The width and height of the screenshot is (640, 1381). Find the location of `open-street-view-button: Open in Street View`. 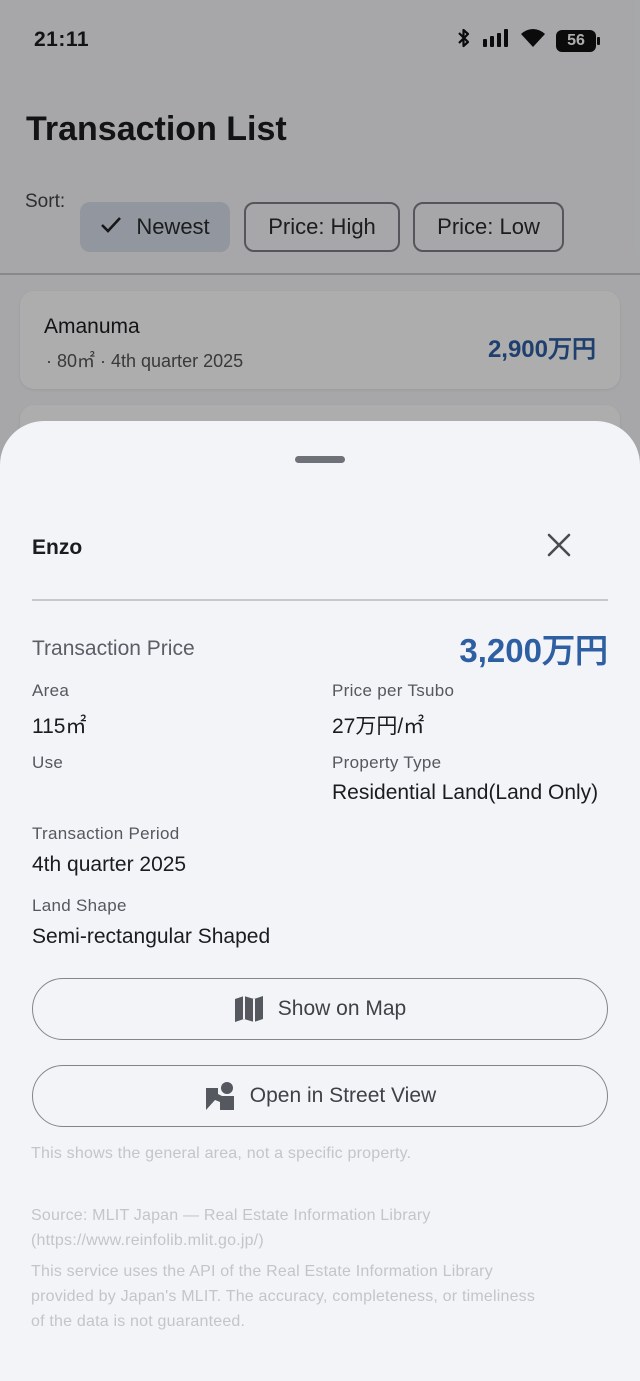

open-street-view-button: Open in Street View is located at coordinates (320, 1096).